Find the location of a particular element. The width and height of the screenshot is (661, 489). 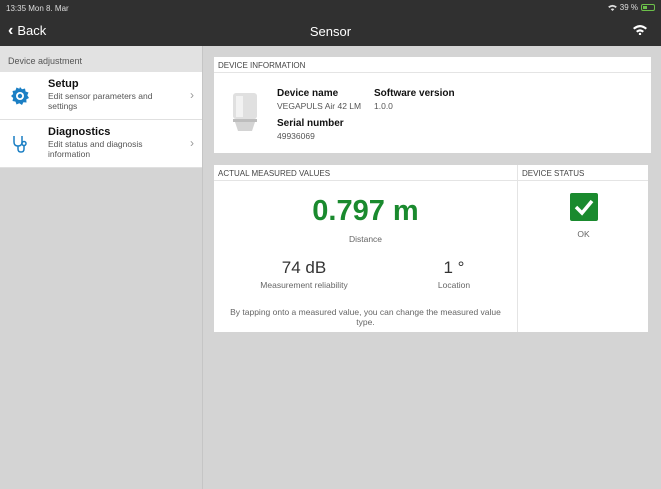

status-right: 39 % is located at coordinates (631, 7).